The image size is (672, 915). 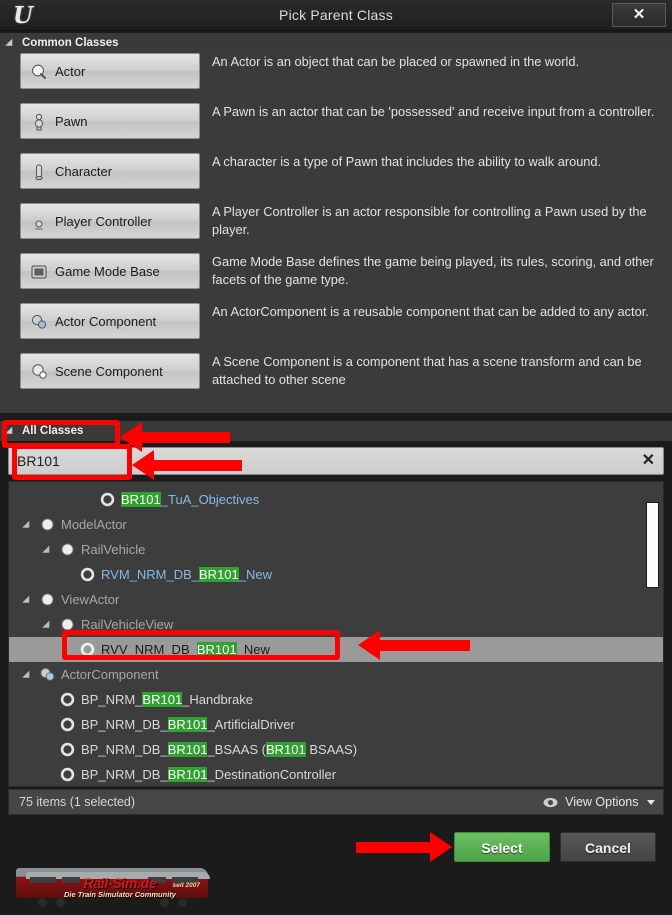 I want to click on tree-row: BP_NRM_DB_BR101_DestinationController, so click(x=336, y=774).